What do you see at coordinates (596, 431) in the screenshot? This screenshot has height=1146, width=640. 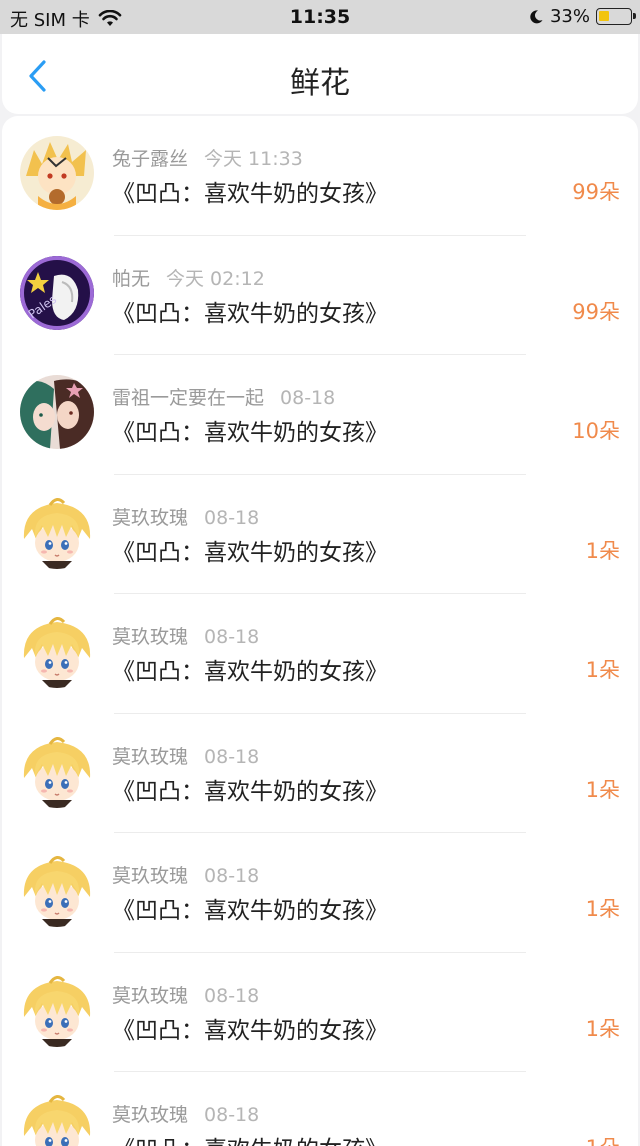 I see `flower-count: 10朵` at bounding box center [596, 431].